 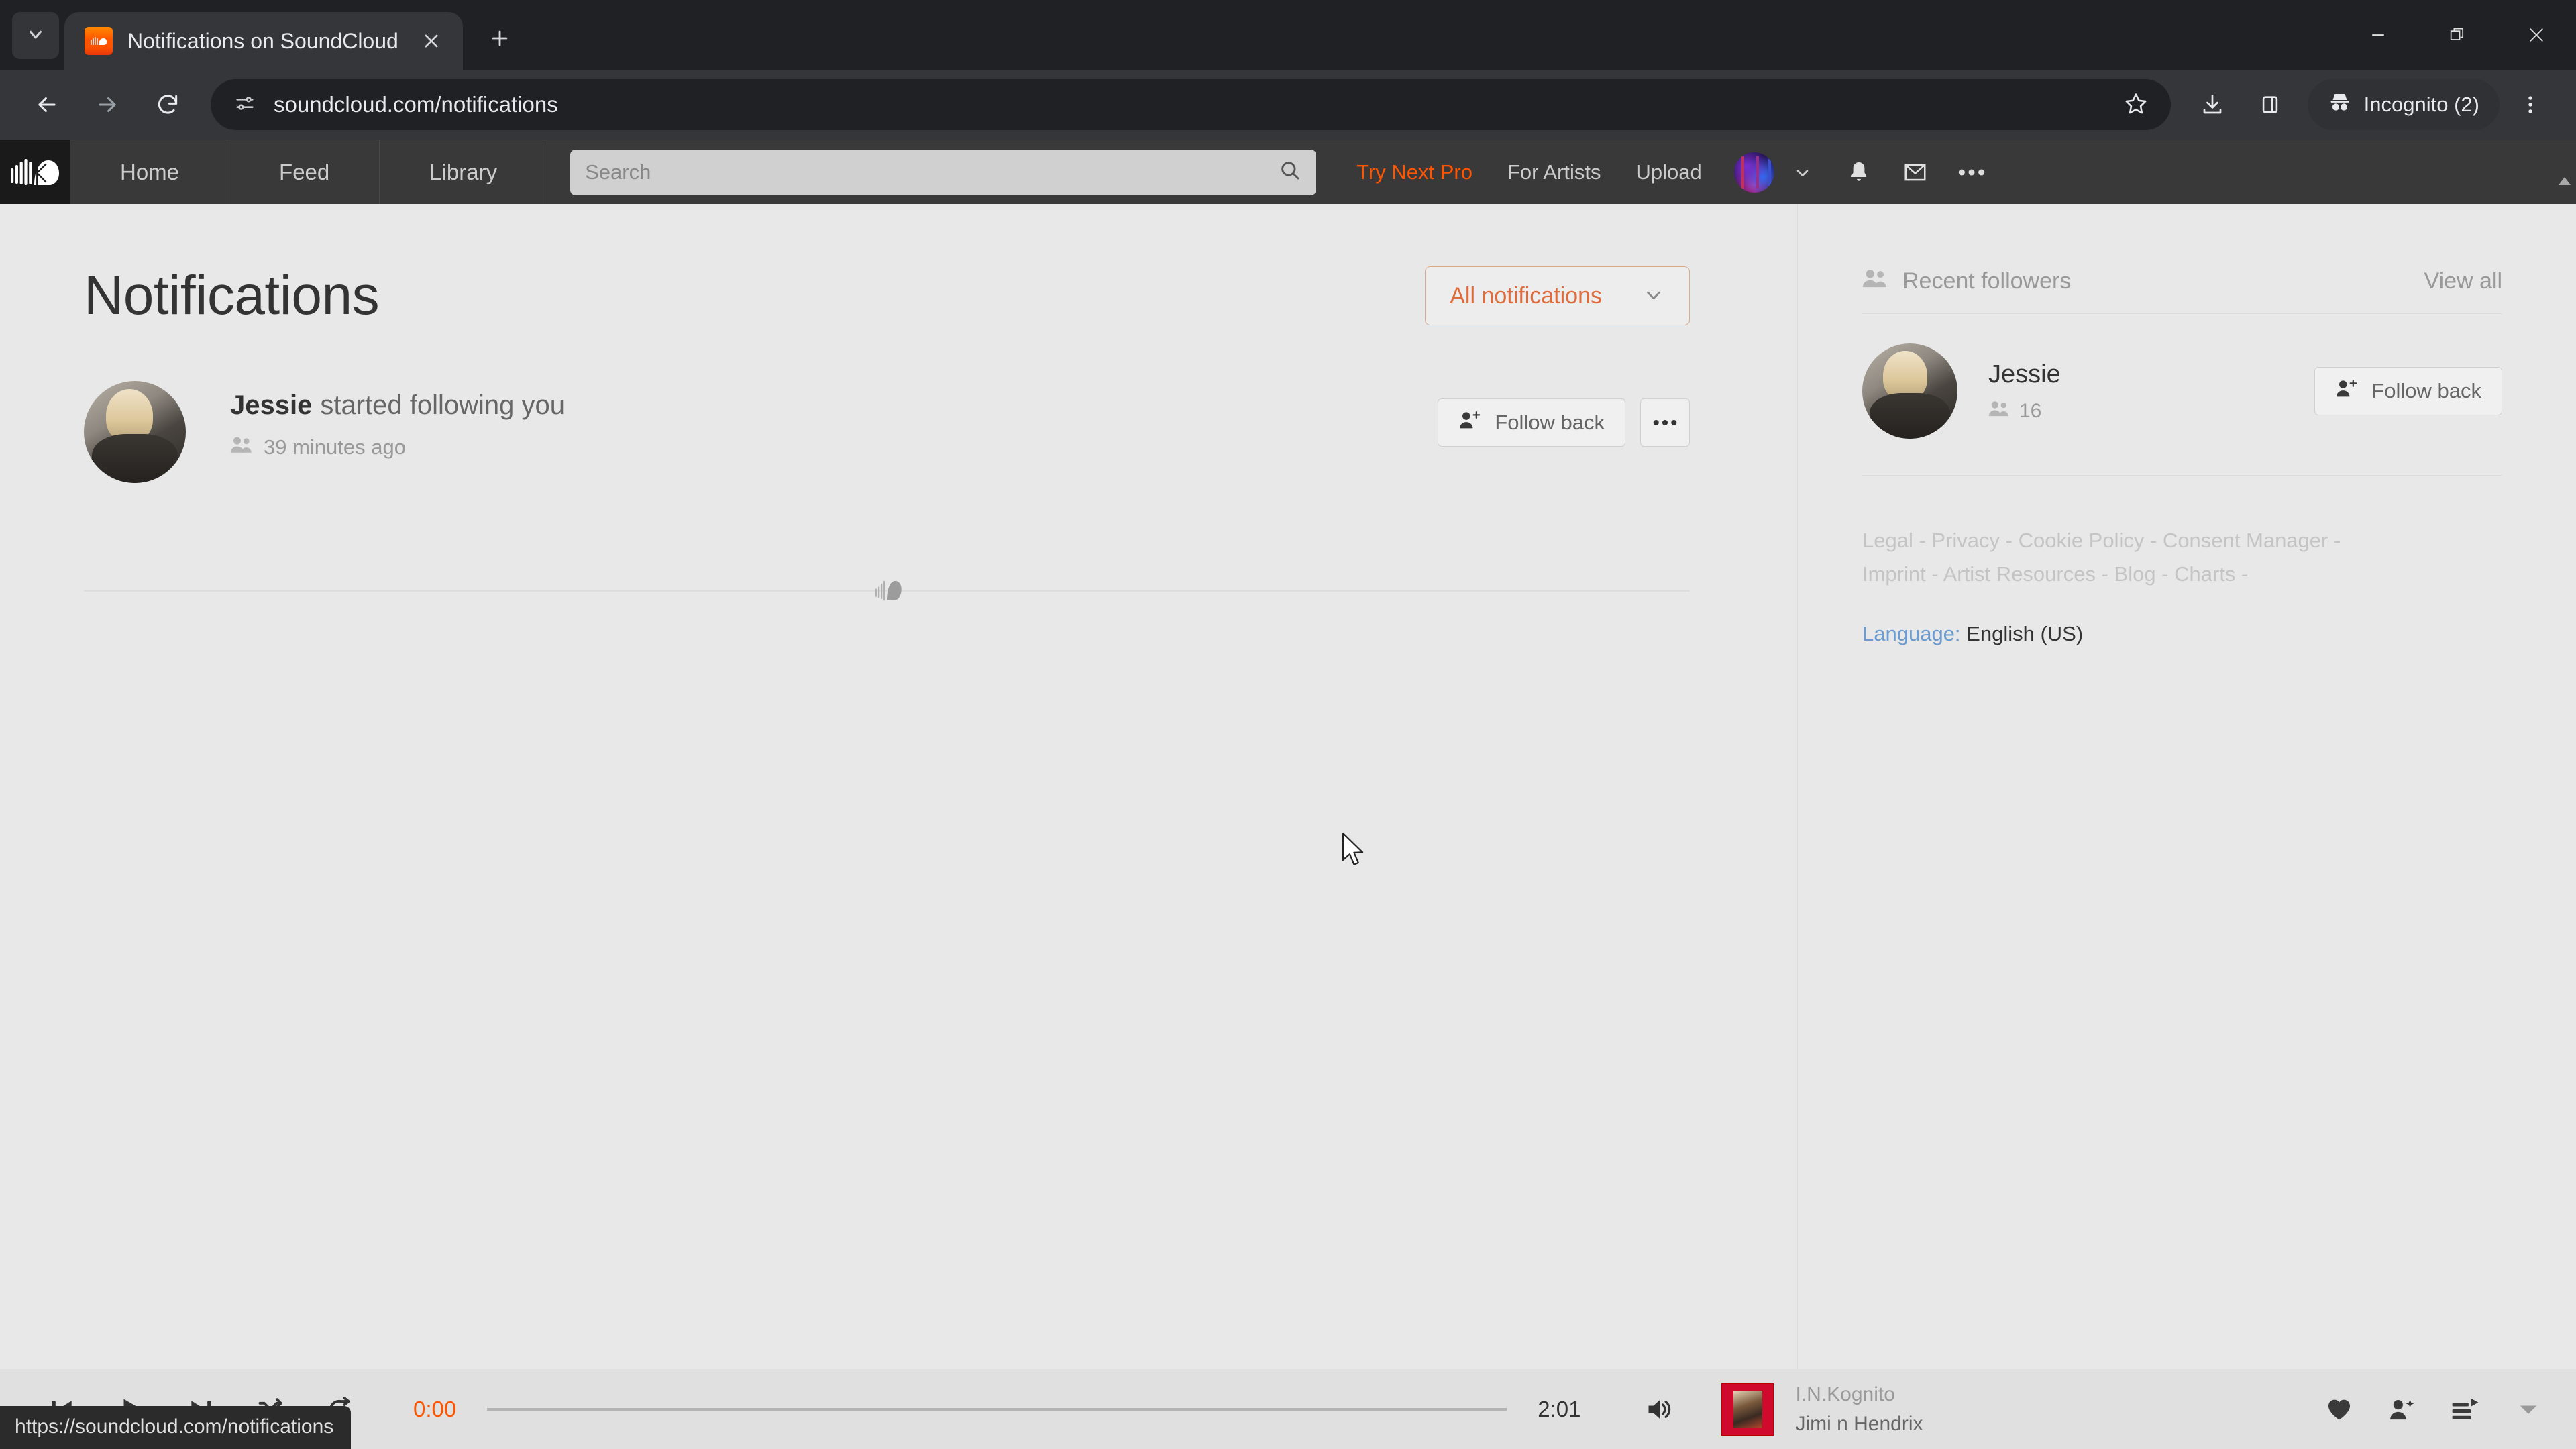 What do you see at coordinates (1554, 172) in the screenshot?
I see `for-artists-link: For Artists` at bounding box center [1554, 172].